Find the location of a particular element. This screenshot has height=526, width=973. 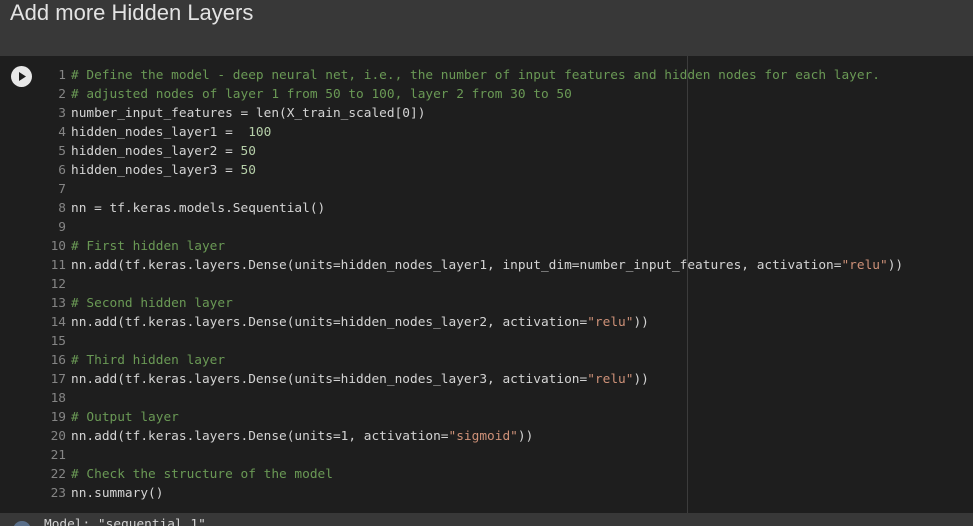

code-line: 6 hidden_nodes_layer3 = 50 is located at coordinates (506, 170).